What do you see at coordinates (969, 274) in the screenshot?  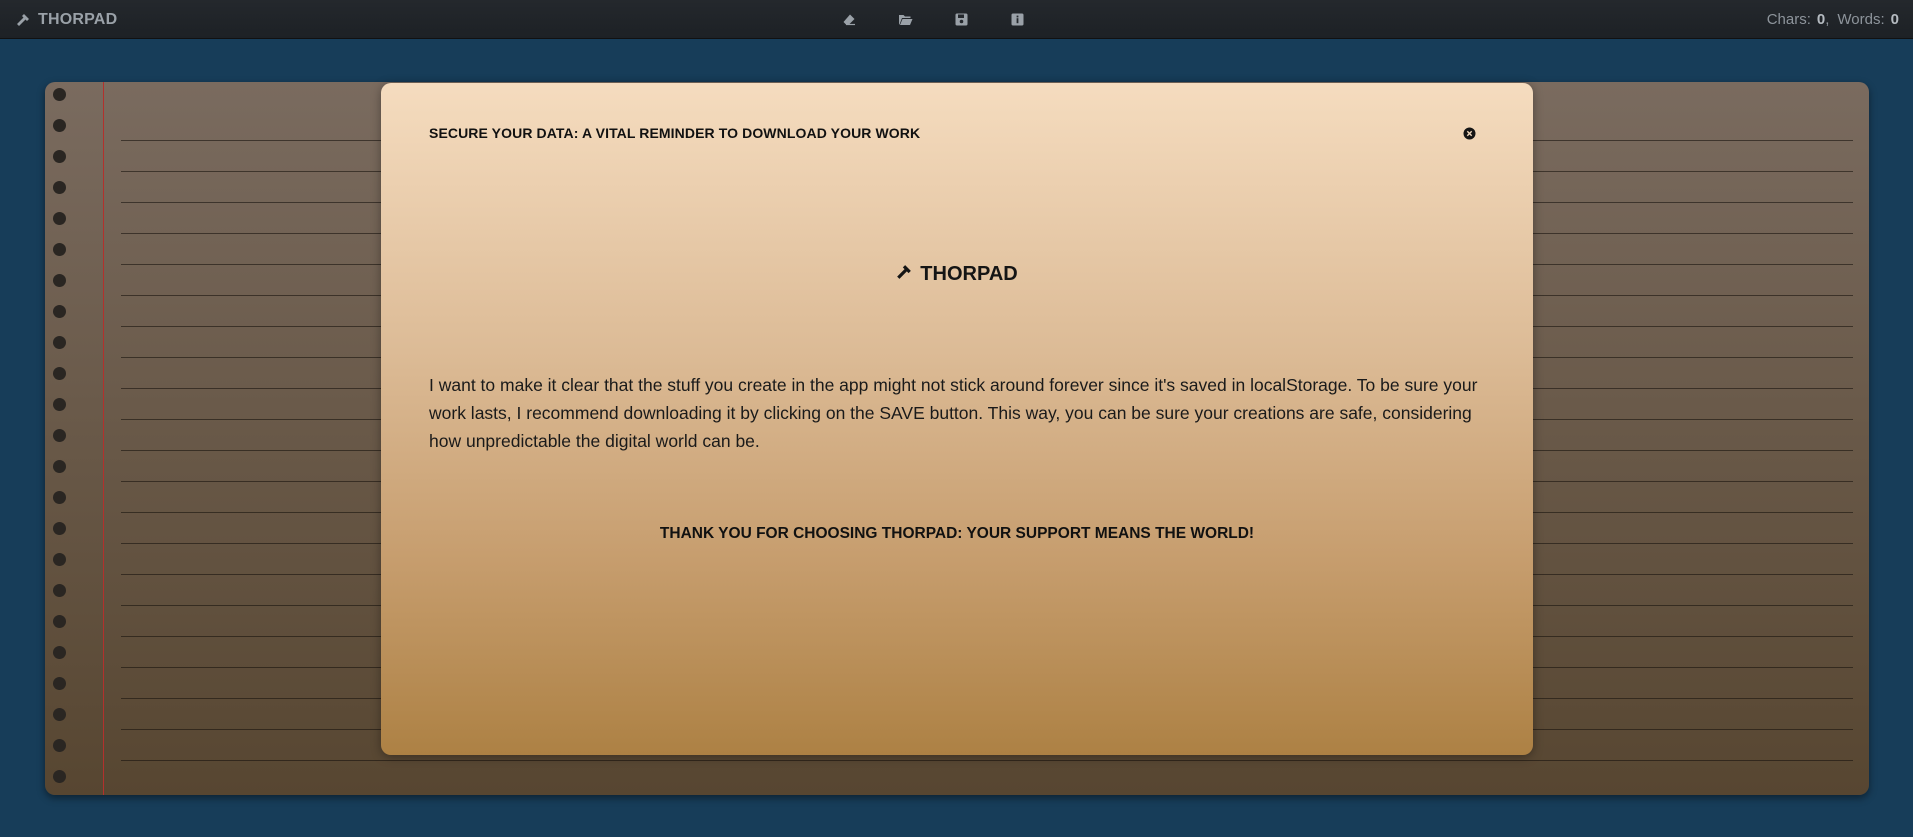 I see `modal-brand-name: THORPAD` at bounding box center [969, 274].